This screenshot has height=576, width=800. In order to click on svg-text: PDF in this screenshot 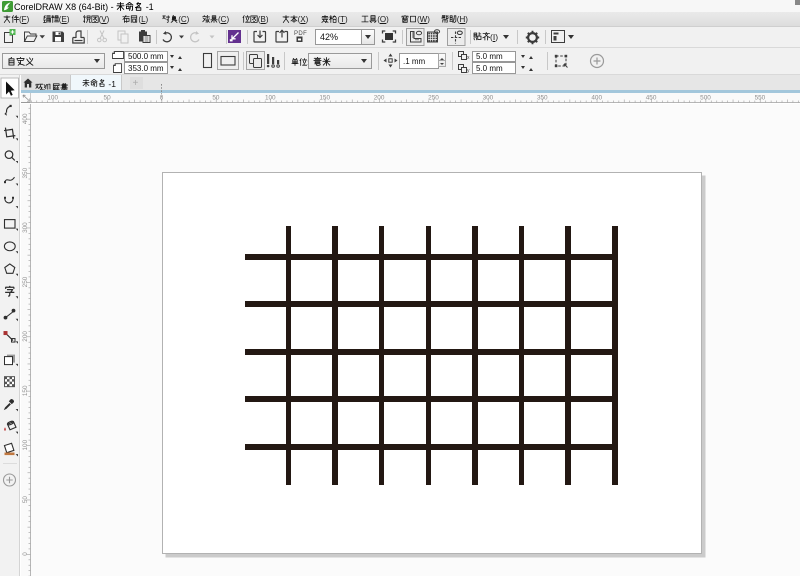, I will do `click(300, 34)`.